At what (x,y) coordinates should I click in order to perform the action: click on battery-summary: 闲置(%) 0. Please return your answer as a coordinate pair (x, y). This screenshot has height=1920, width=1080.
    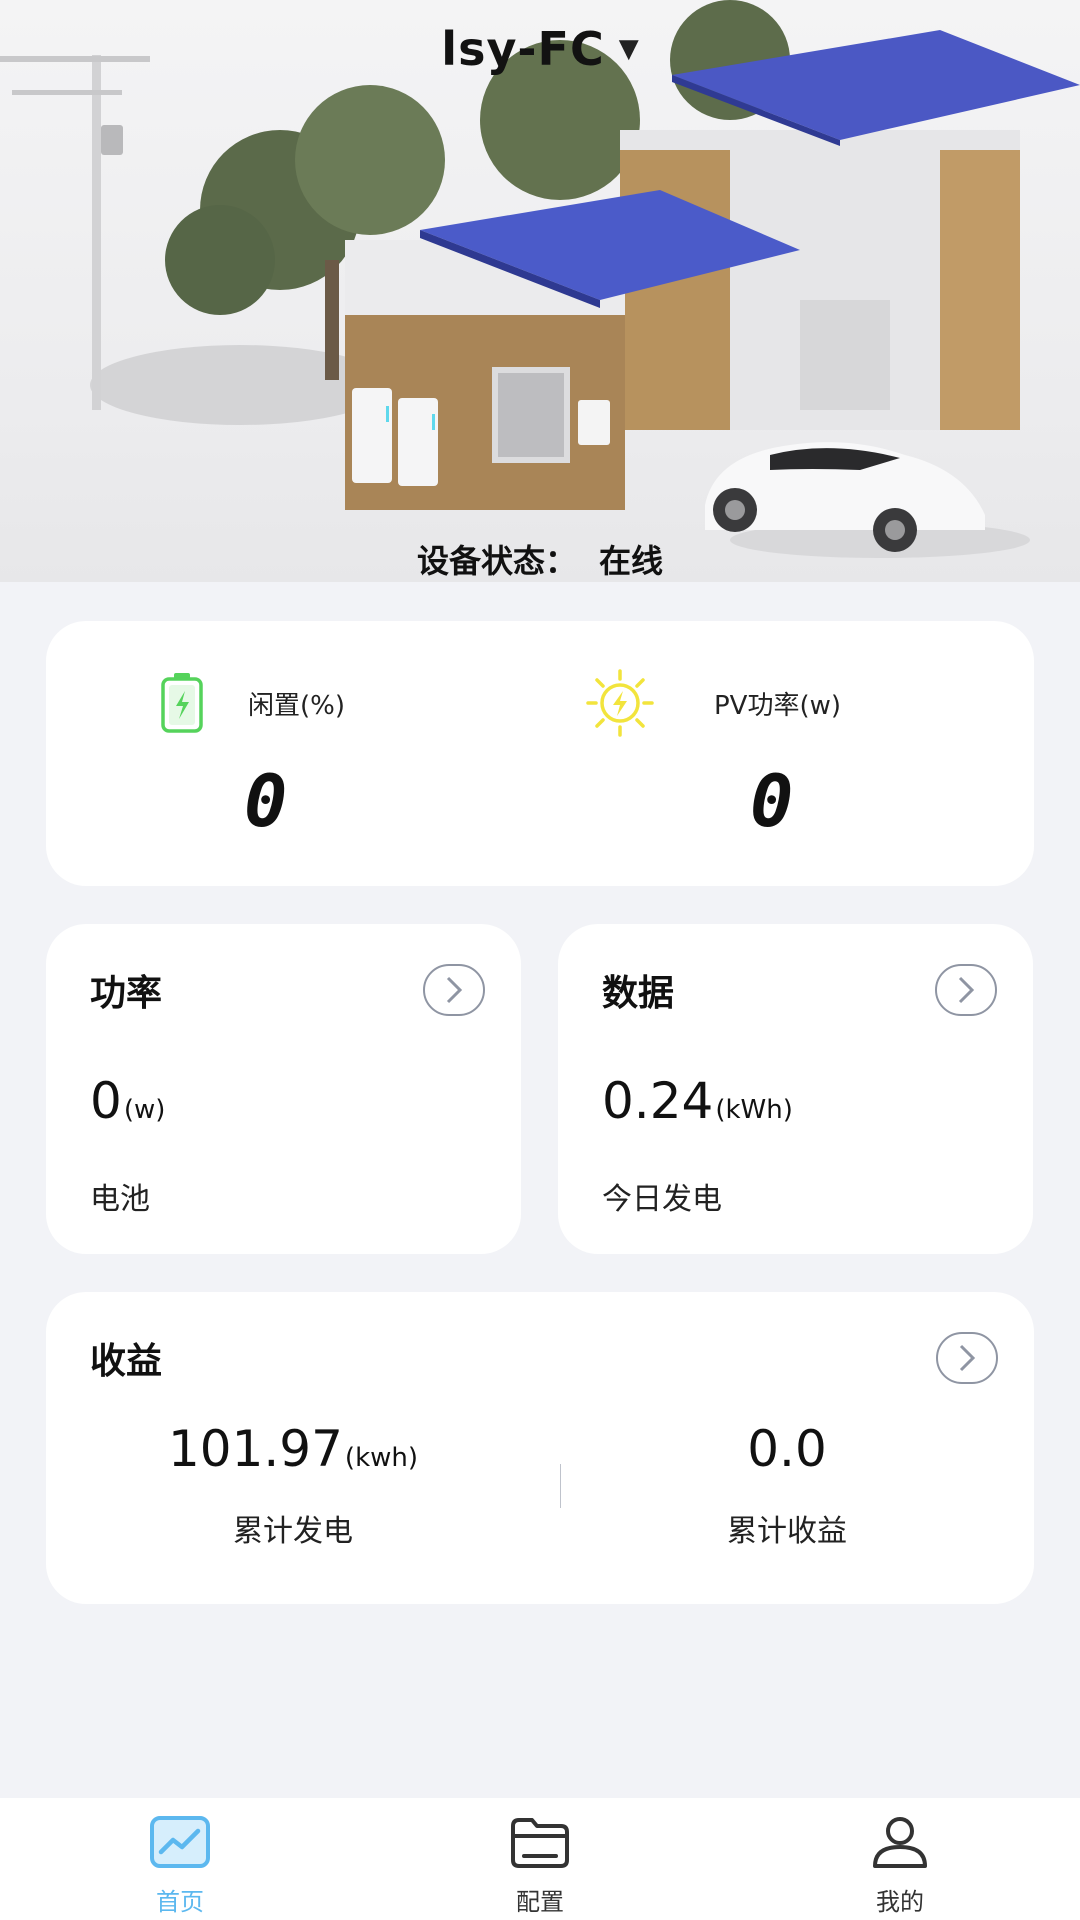
    Looking at the image, I should click on (293, 753).